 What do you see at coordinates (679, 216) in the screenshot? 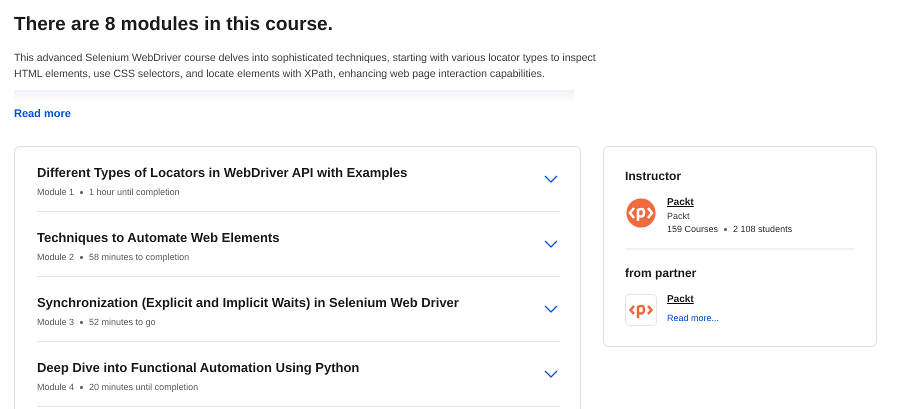
I see `instructor-organization: Packt` at bounding box center [679, 216].